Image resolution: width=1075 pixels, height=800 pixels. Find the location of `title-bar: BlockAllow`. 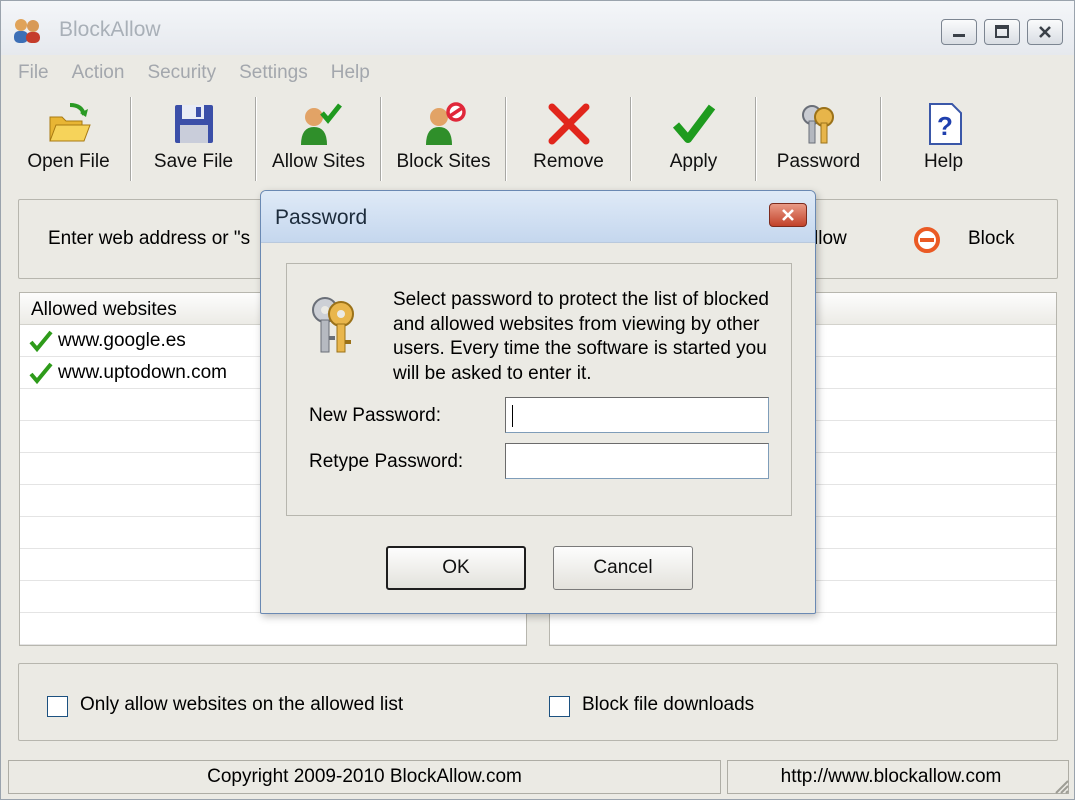

title-bar: BlockAllow is located at coordinates (537, 28).